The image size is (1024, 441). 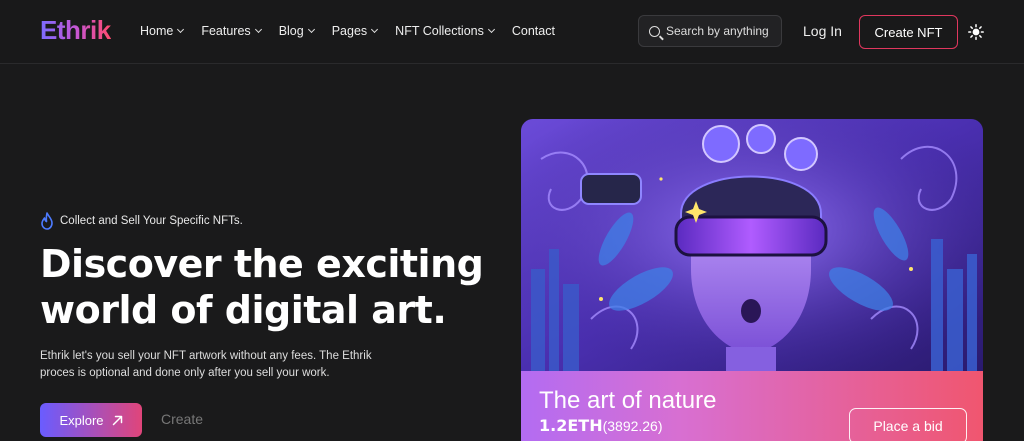 I want to click on nav-item-blog: Blog, so click(x=296, y=31).